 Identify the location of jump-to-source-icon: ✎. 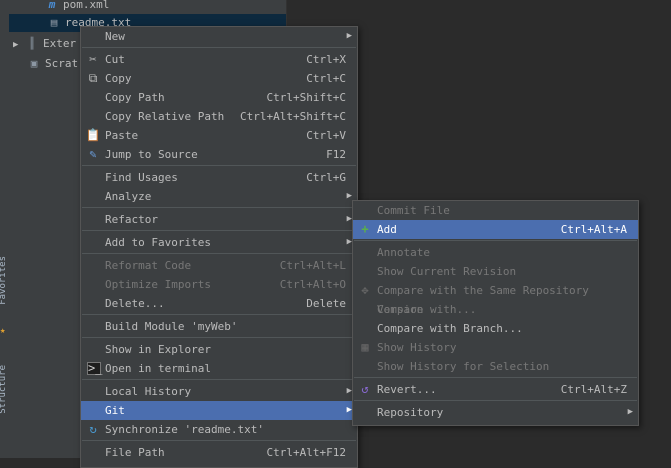
(93, 154).